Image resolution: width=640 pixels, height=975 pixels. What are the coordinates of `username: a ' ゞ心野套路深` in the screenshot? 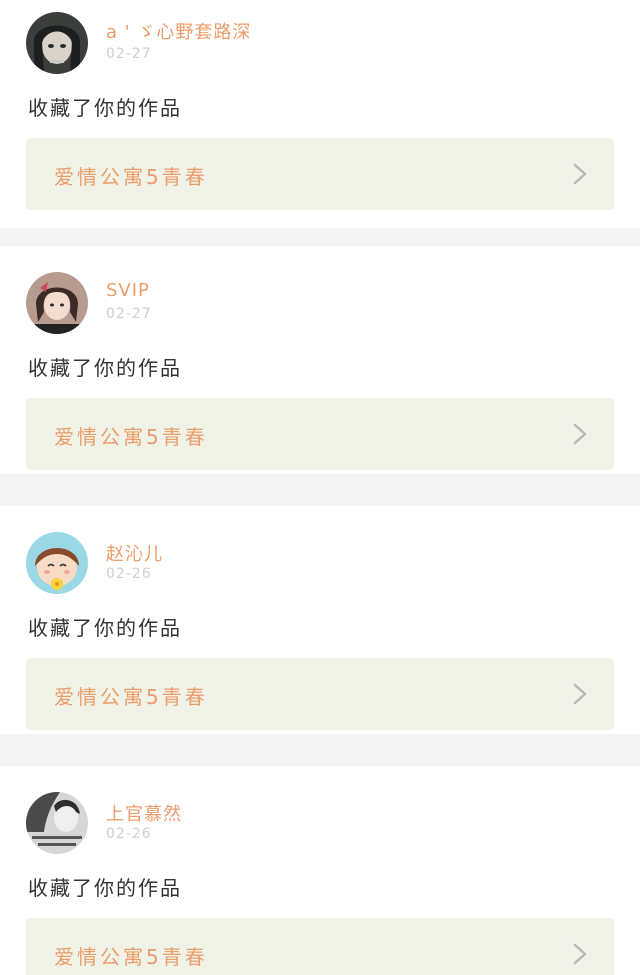 It's located at (178, 31).